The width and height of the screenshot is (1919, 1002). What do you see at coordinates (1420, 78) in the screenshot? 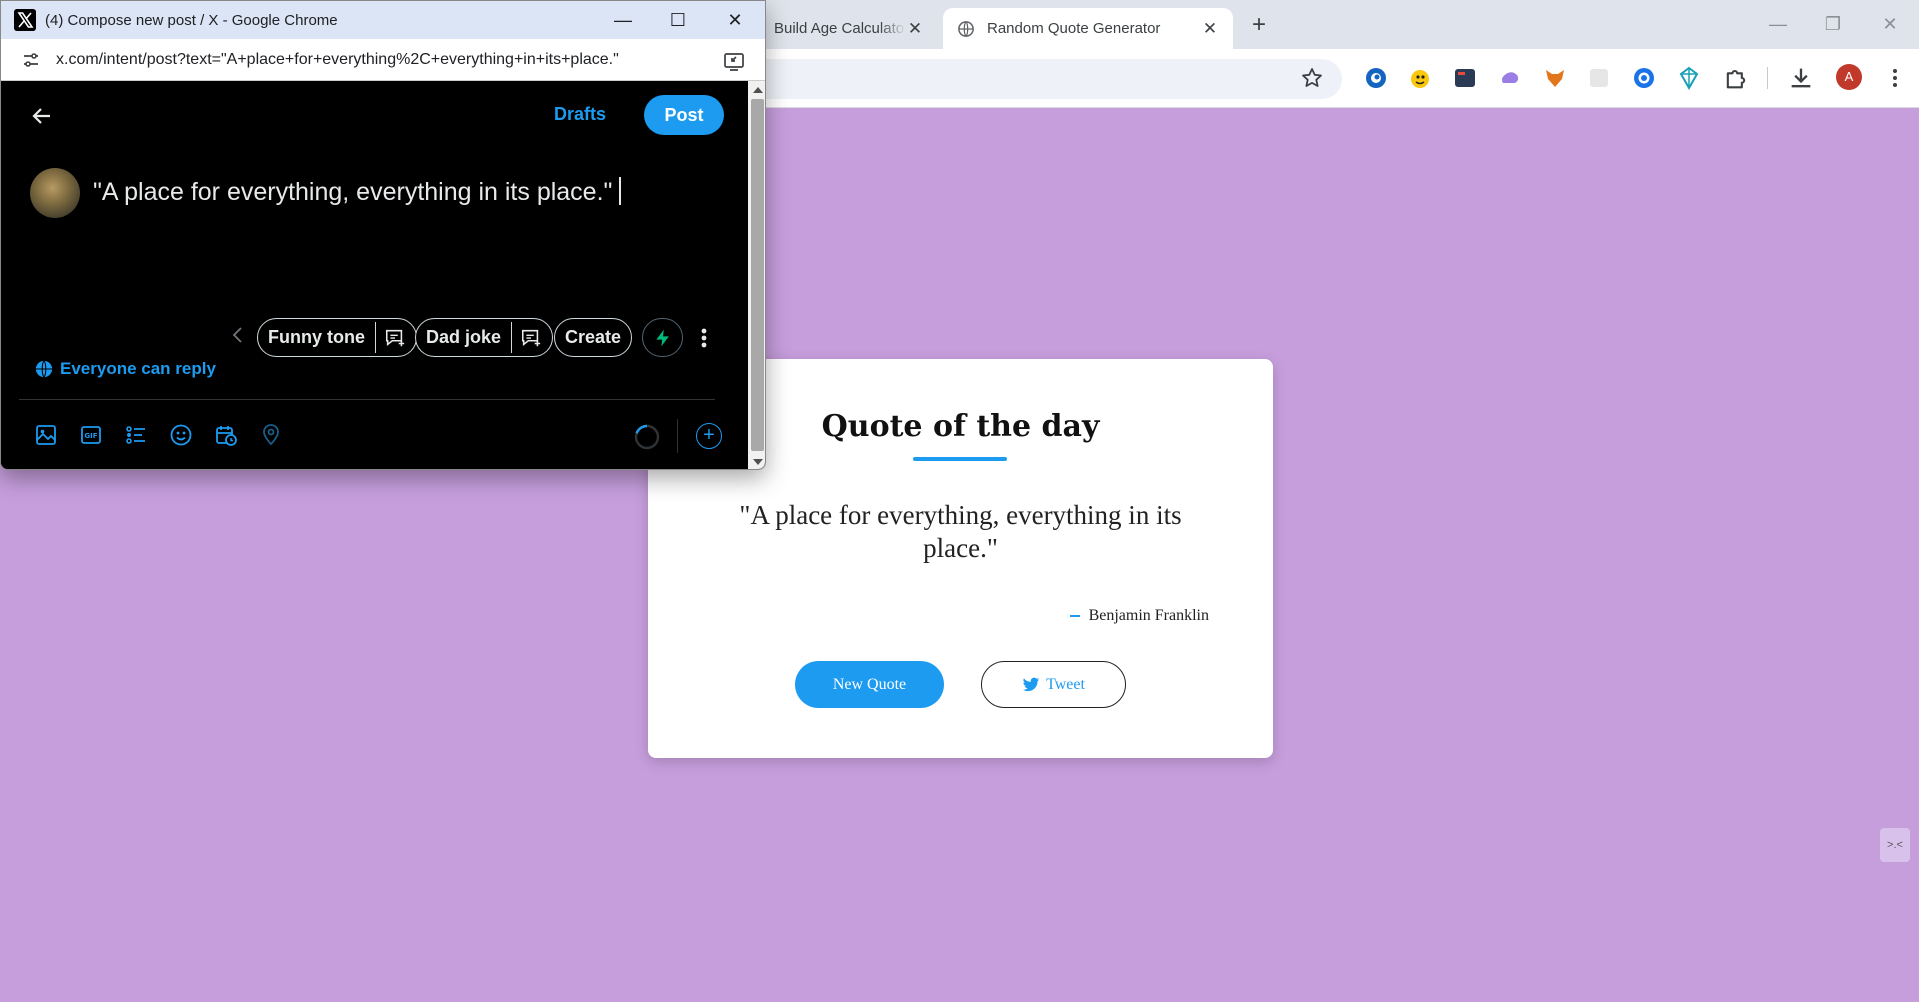
I see `duck-ext-icon` at bounding box center [1420, 78].